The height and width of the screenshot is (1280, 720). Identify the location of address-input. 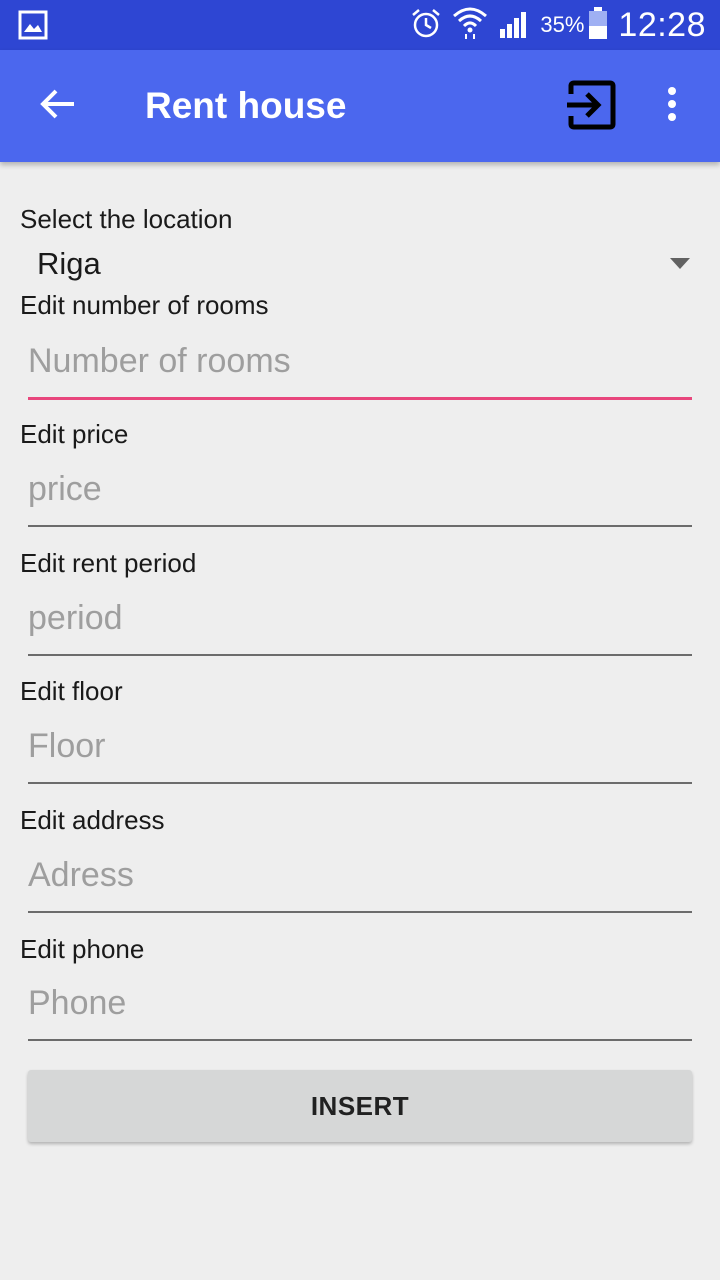
(360, 881).